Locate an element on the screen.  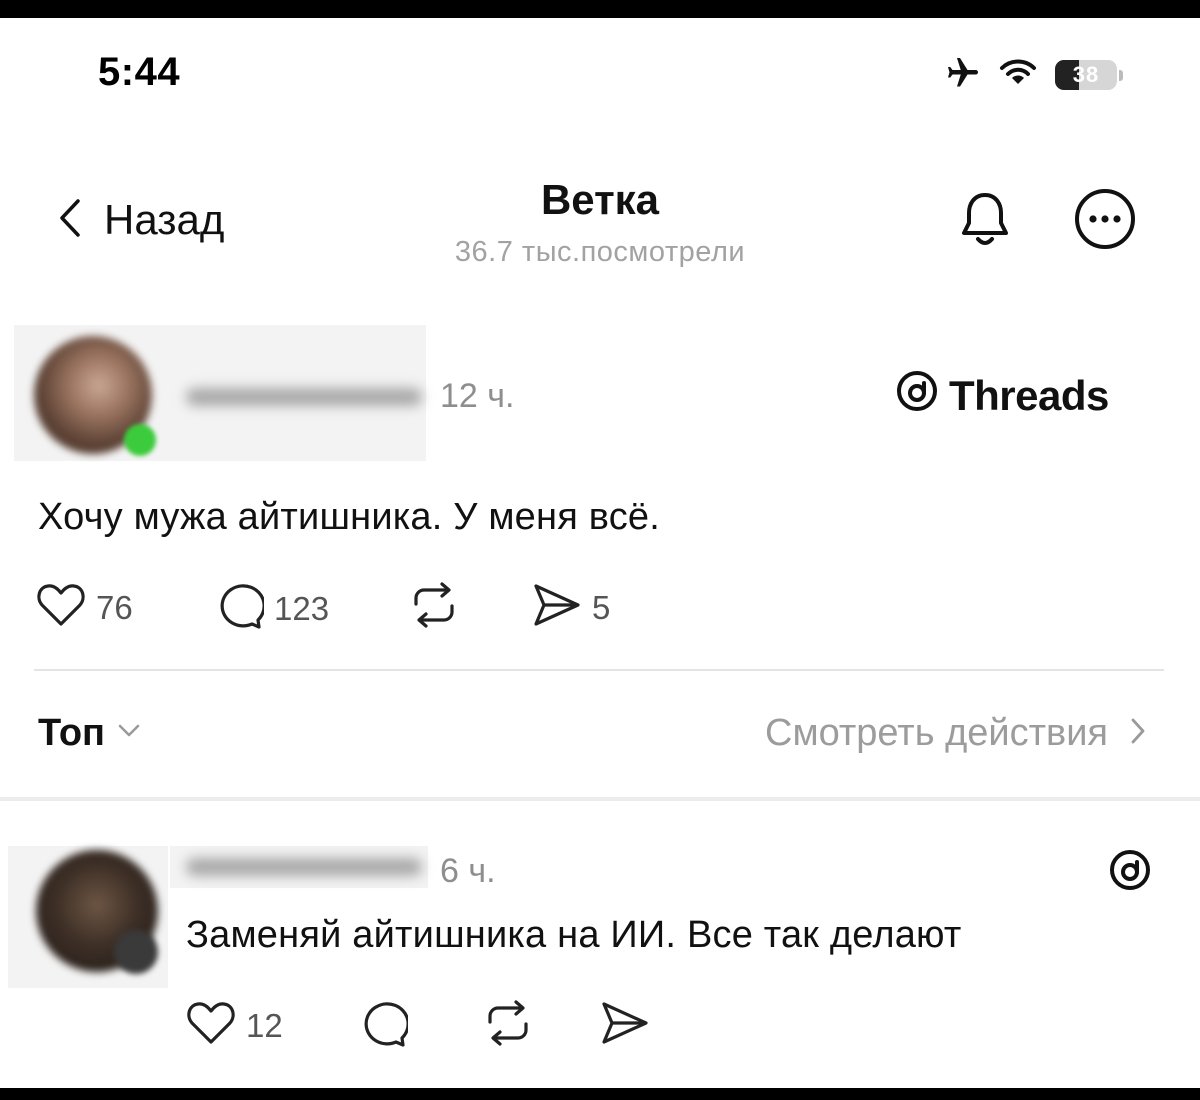
reply-username is located at coordinates (304, 867).